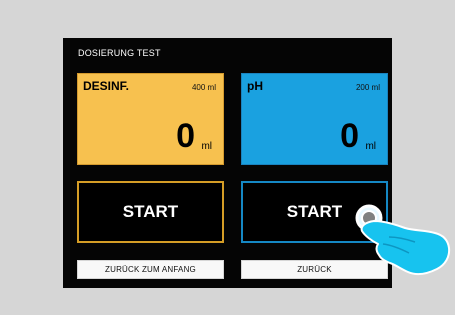 The height and width of the screenshot is (315, 455). What do you see at coordinates (349, 136) in the screenshot?
I see `ph-value: 0` at bounding box center [349, 136].